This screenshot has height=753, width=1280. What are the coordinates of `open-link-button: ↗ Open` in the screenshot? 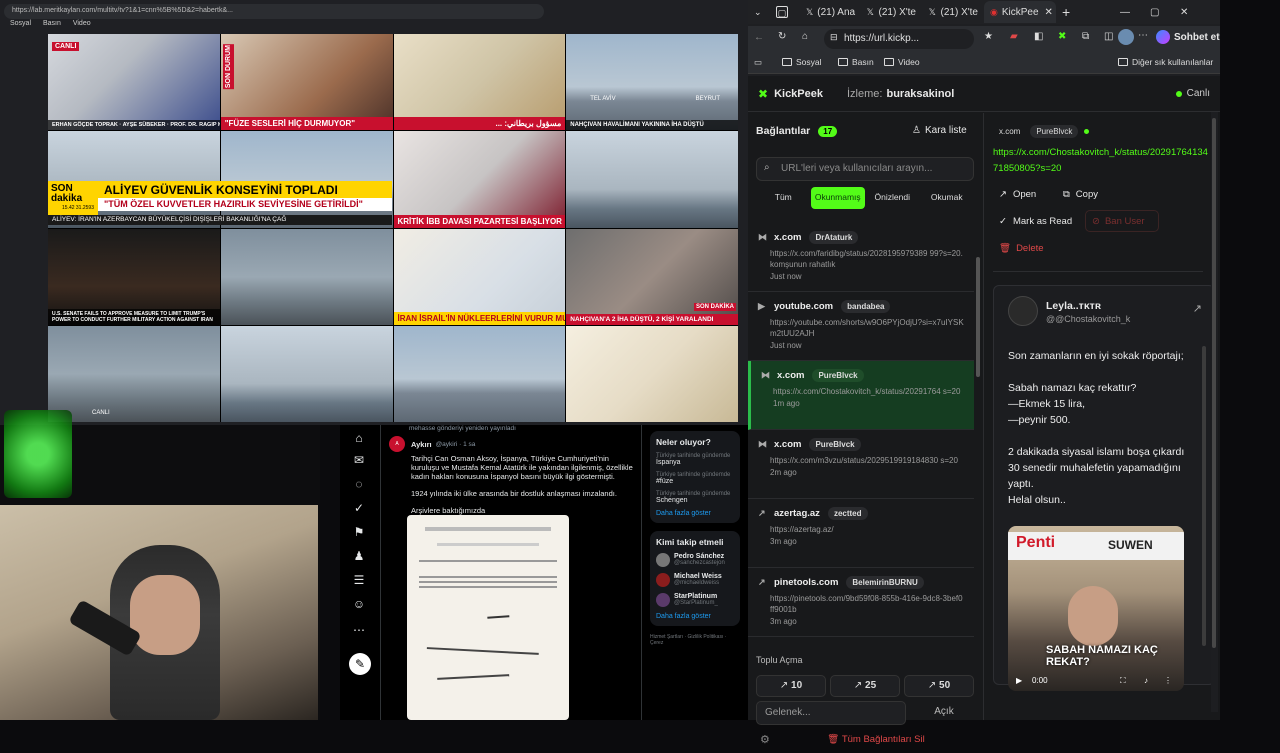 It's located at (1022, 194).